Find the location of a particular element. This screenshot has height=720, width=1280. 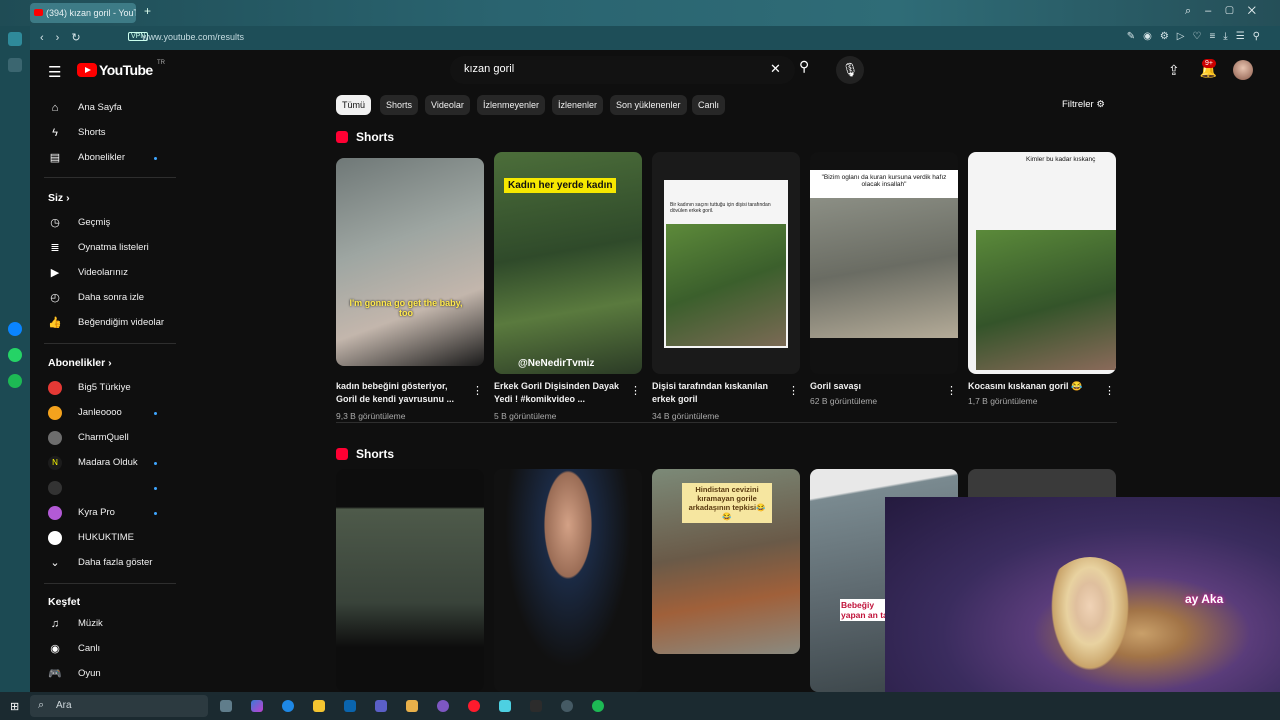

hamburger-menu-icon: ☰ is located at coordinates (54, 72).